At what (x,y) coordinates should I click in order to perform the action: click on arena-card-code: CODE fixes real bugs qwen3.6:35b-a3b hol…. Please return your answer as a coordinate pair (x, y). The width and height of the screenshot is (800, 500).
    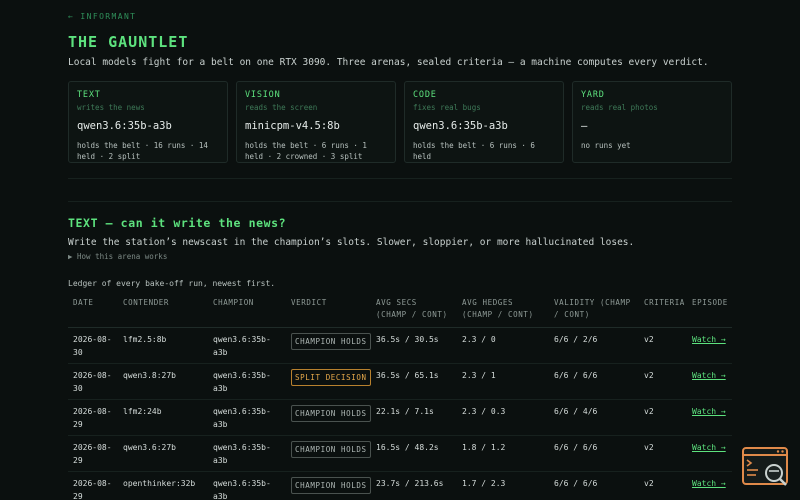
    Looking at the image, I should click on (484, 122).